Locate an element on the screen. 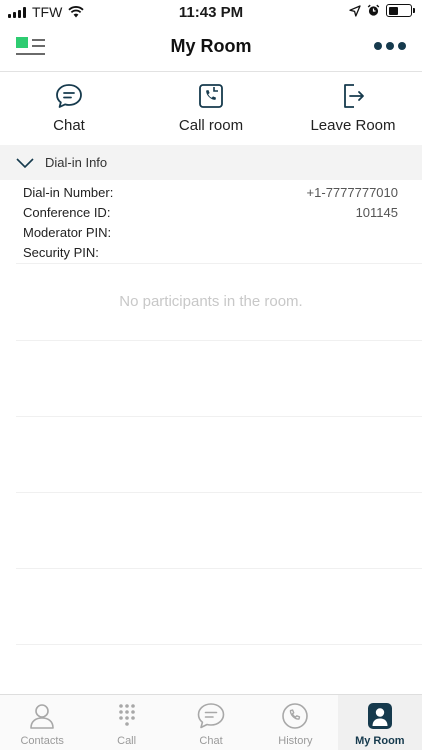 This screenshot has height=750, width=422. call-room-label: Call room is located at coordinates (211, 125).